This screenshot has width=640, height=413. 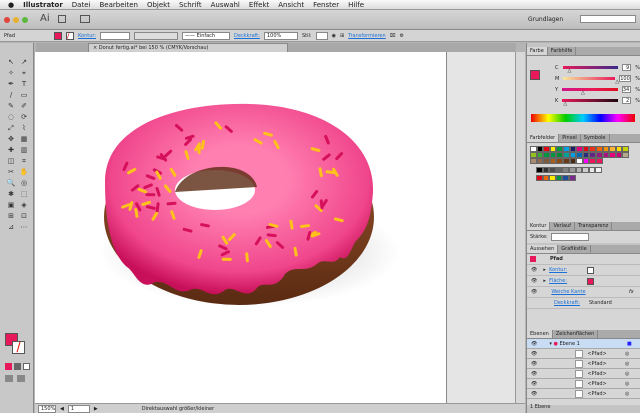 I want to click on tab-farbfelder: Farbfelder, so click(x=543, y=138).